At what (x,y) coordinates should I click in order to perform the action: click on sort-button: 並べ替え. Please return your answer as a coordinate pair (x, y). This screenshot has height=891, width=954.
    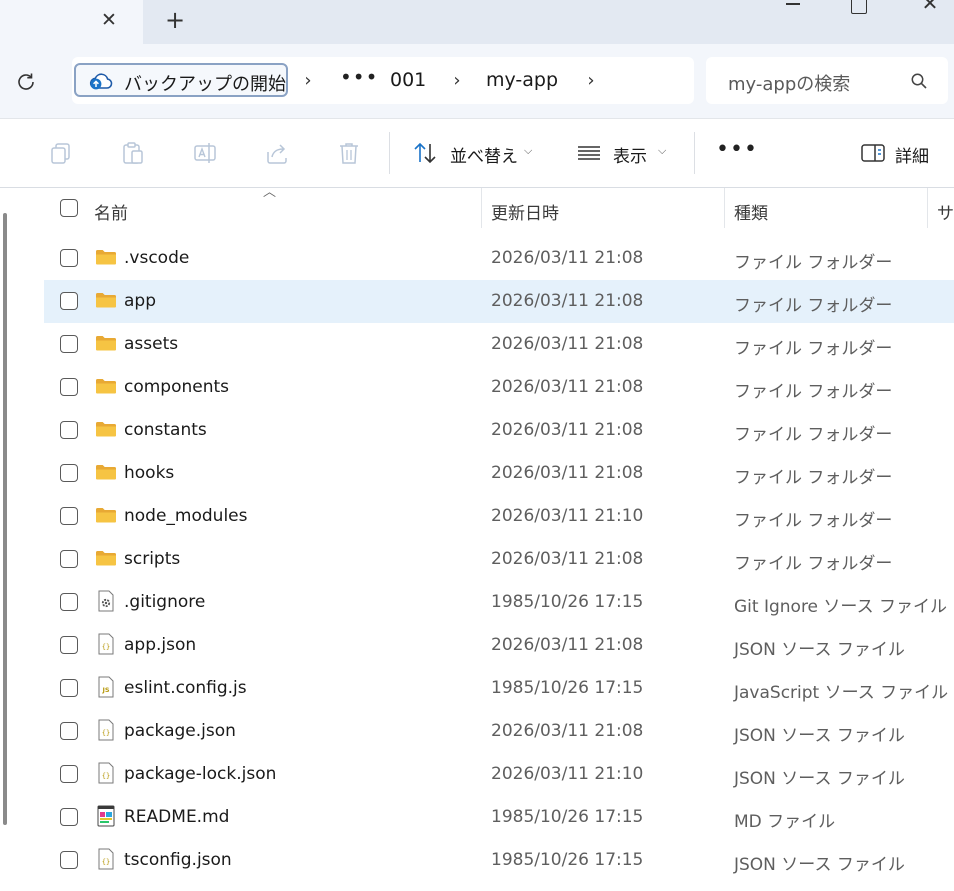
    Looking at the image, I should click on (484, 154).